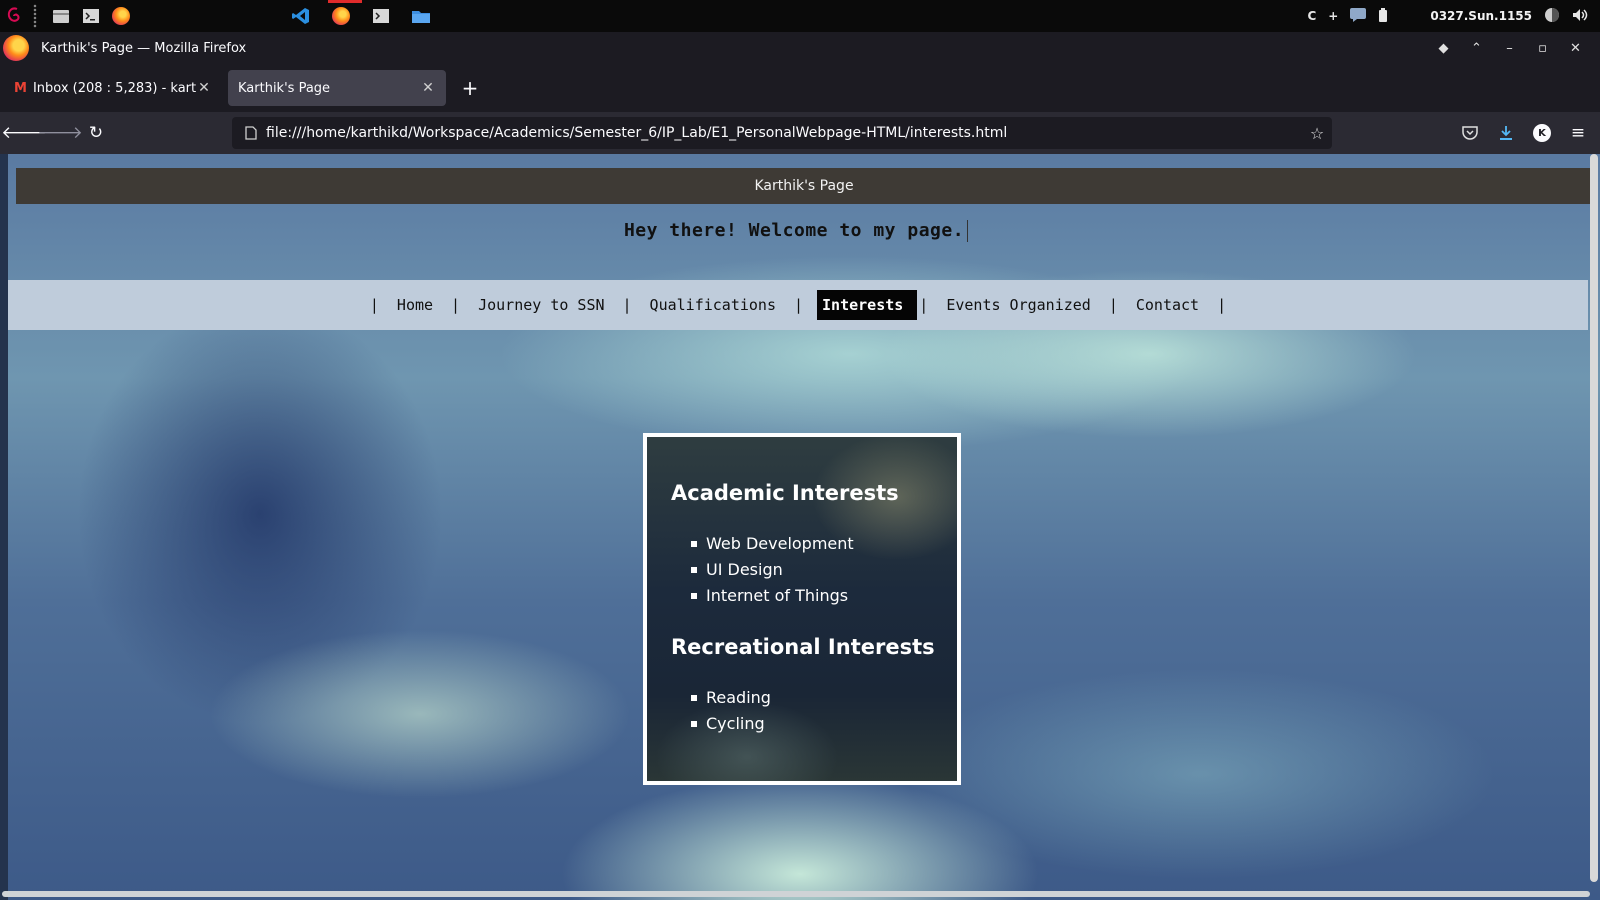  What do you see at coordinates (1552, 16) in the screenshot?
I see `brightness-tray-icon` at bounding box center [1552, 16].